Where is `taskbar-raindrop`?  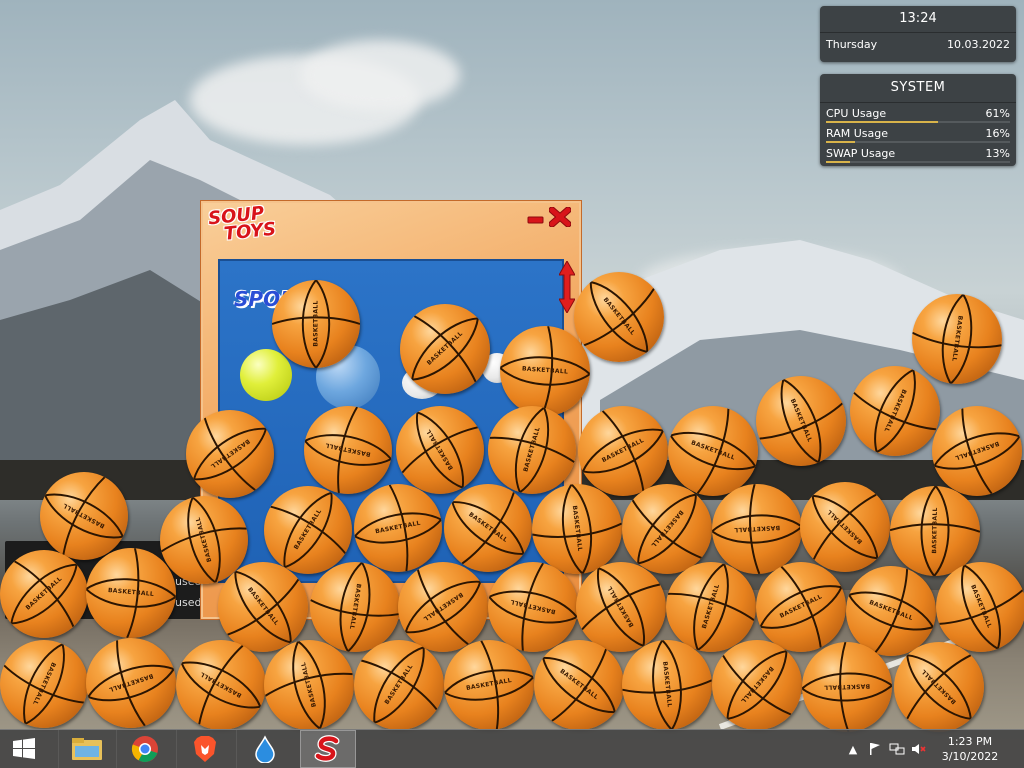
taskbar-raindrop is located at coordinates (264, 749).